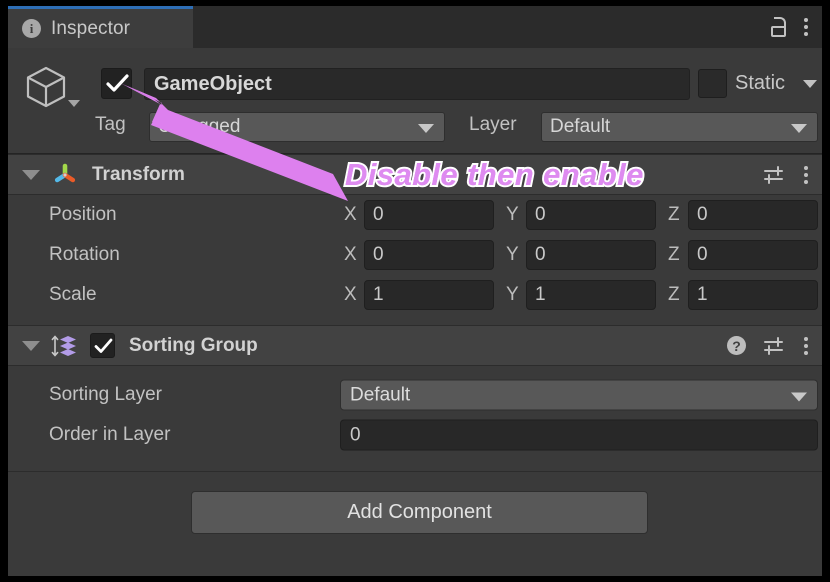 The width and height of the screenshot is (830, 582). I want to click on rotation-y-value: 0, so click(540, 254).